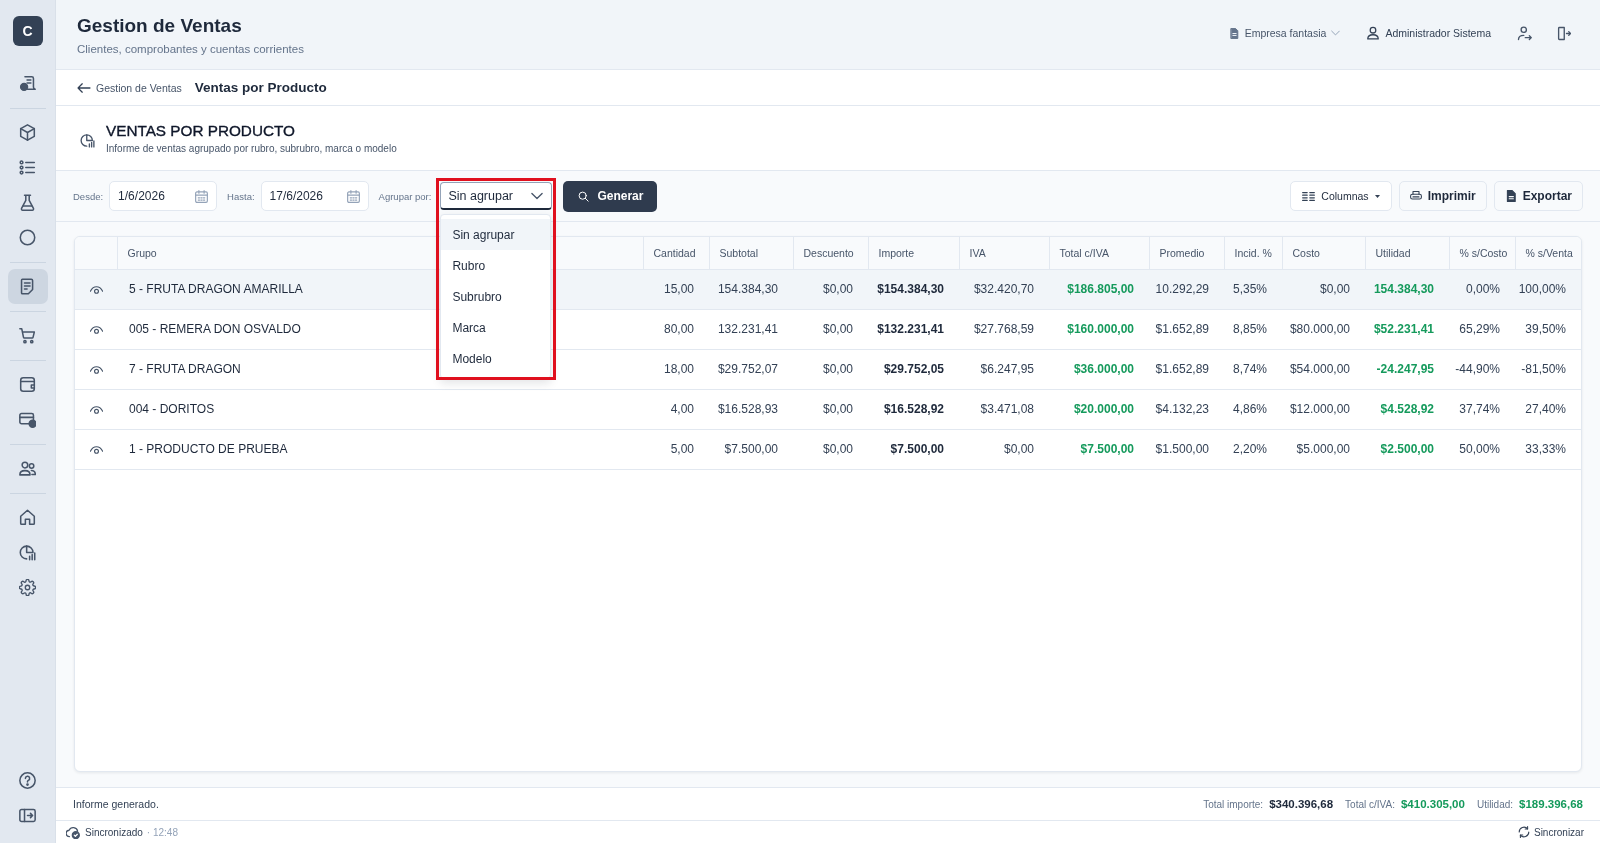 Image resolution: width=1600 pixels, height=843 pixels. I want to click on table-cell: 132.231,41, so click(751, 329).